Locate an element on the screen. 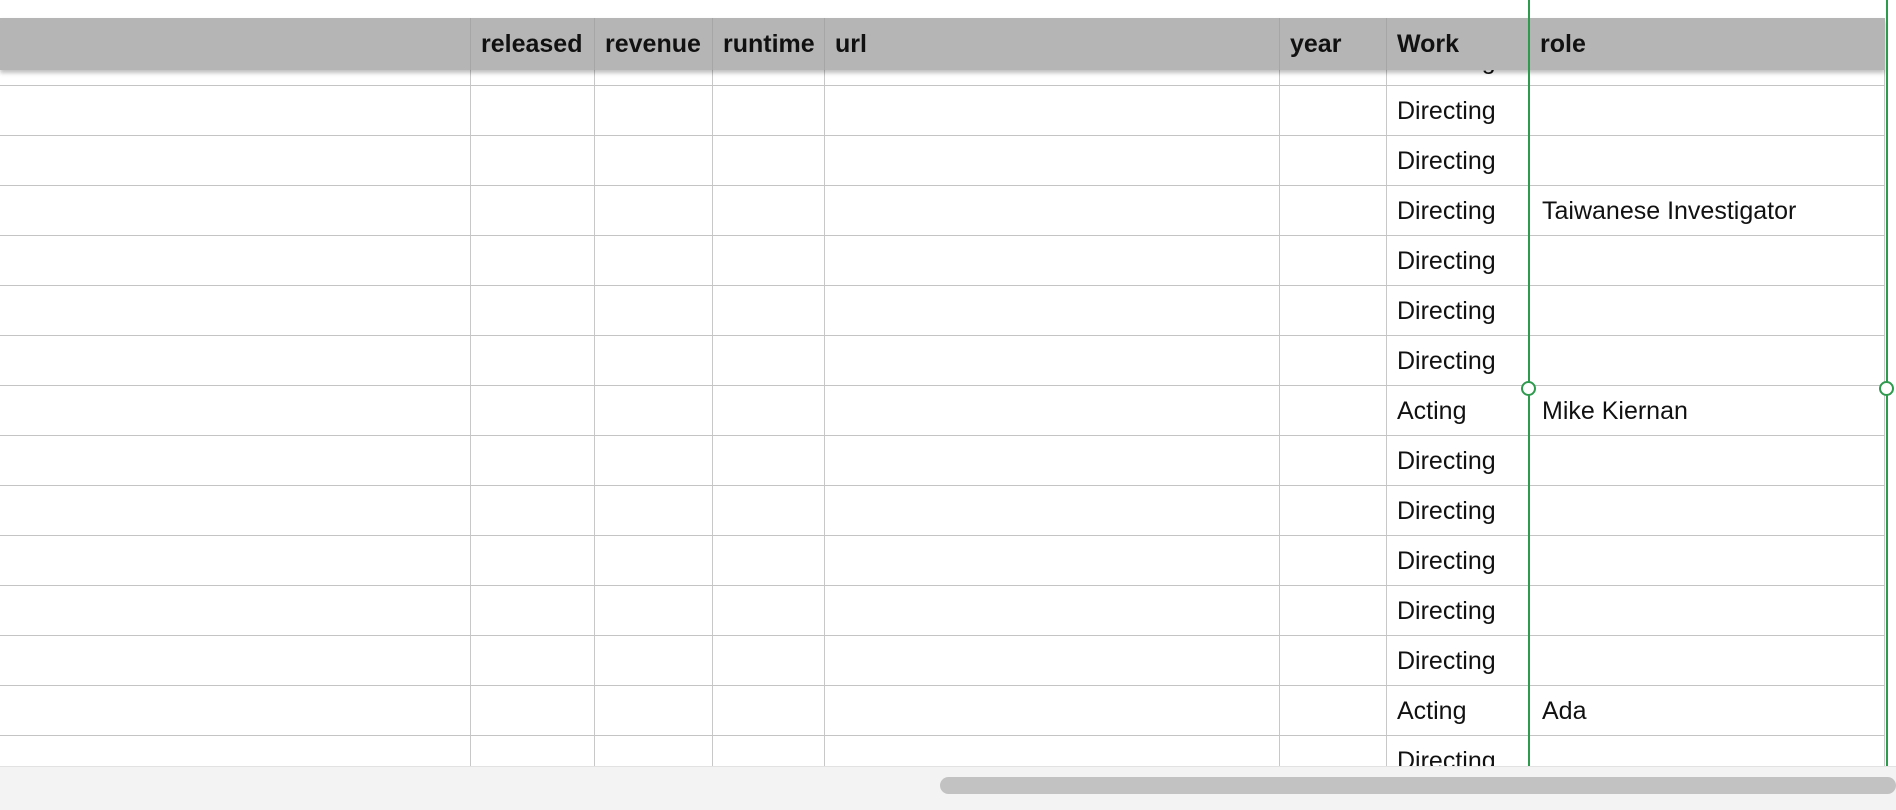 The height and width of the screenshot is (810, 1896). table-row: Directing Taiwanese Investigator is located at coordinates (942, 211).